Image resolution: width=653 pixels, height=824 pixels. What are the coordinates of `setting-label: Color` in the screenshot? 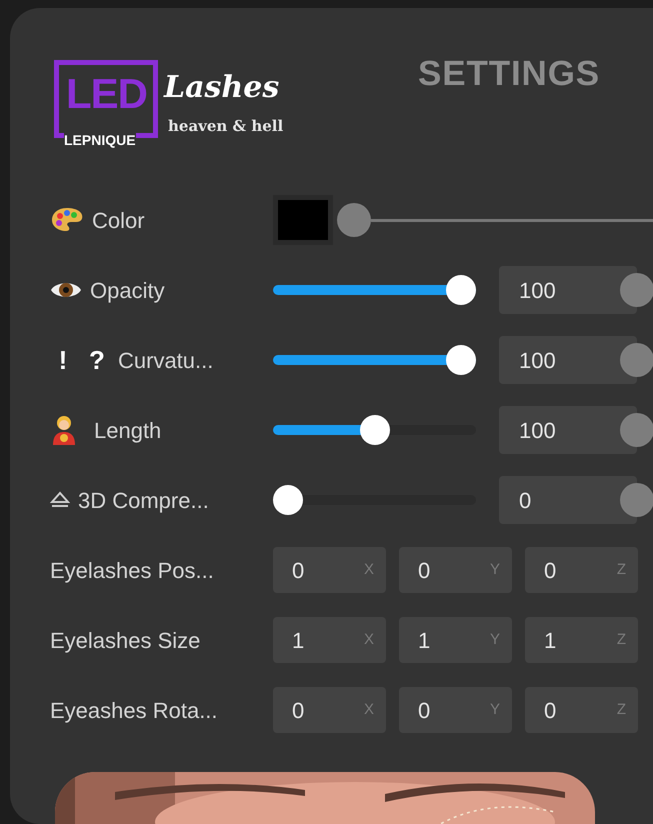 It's located at (118, 220).